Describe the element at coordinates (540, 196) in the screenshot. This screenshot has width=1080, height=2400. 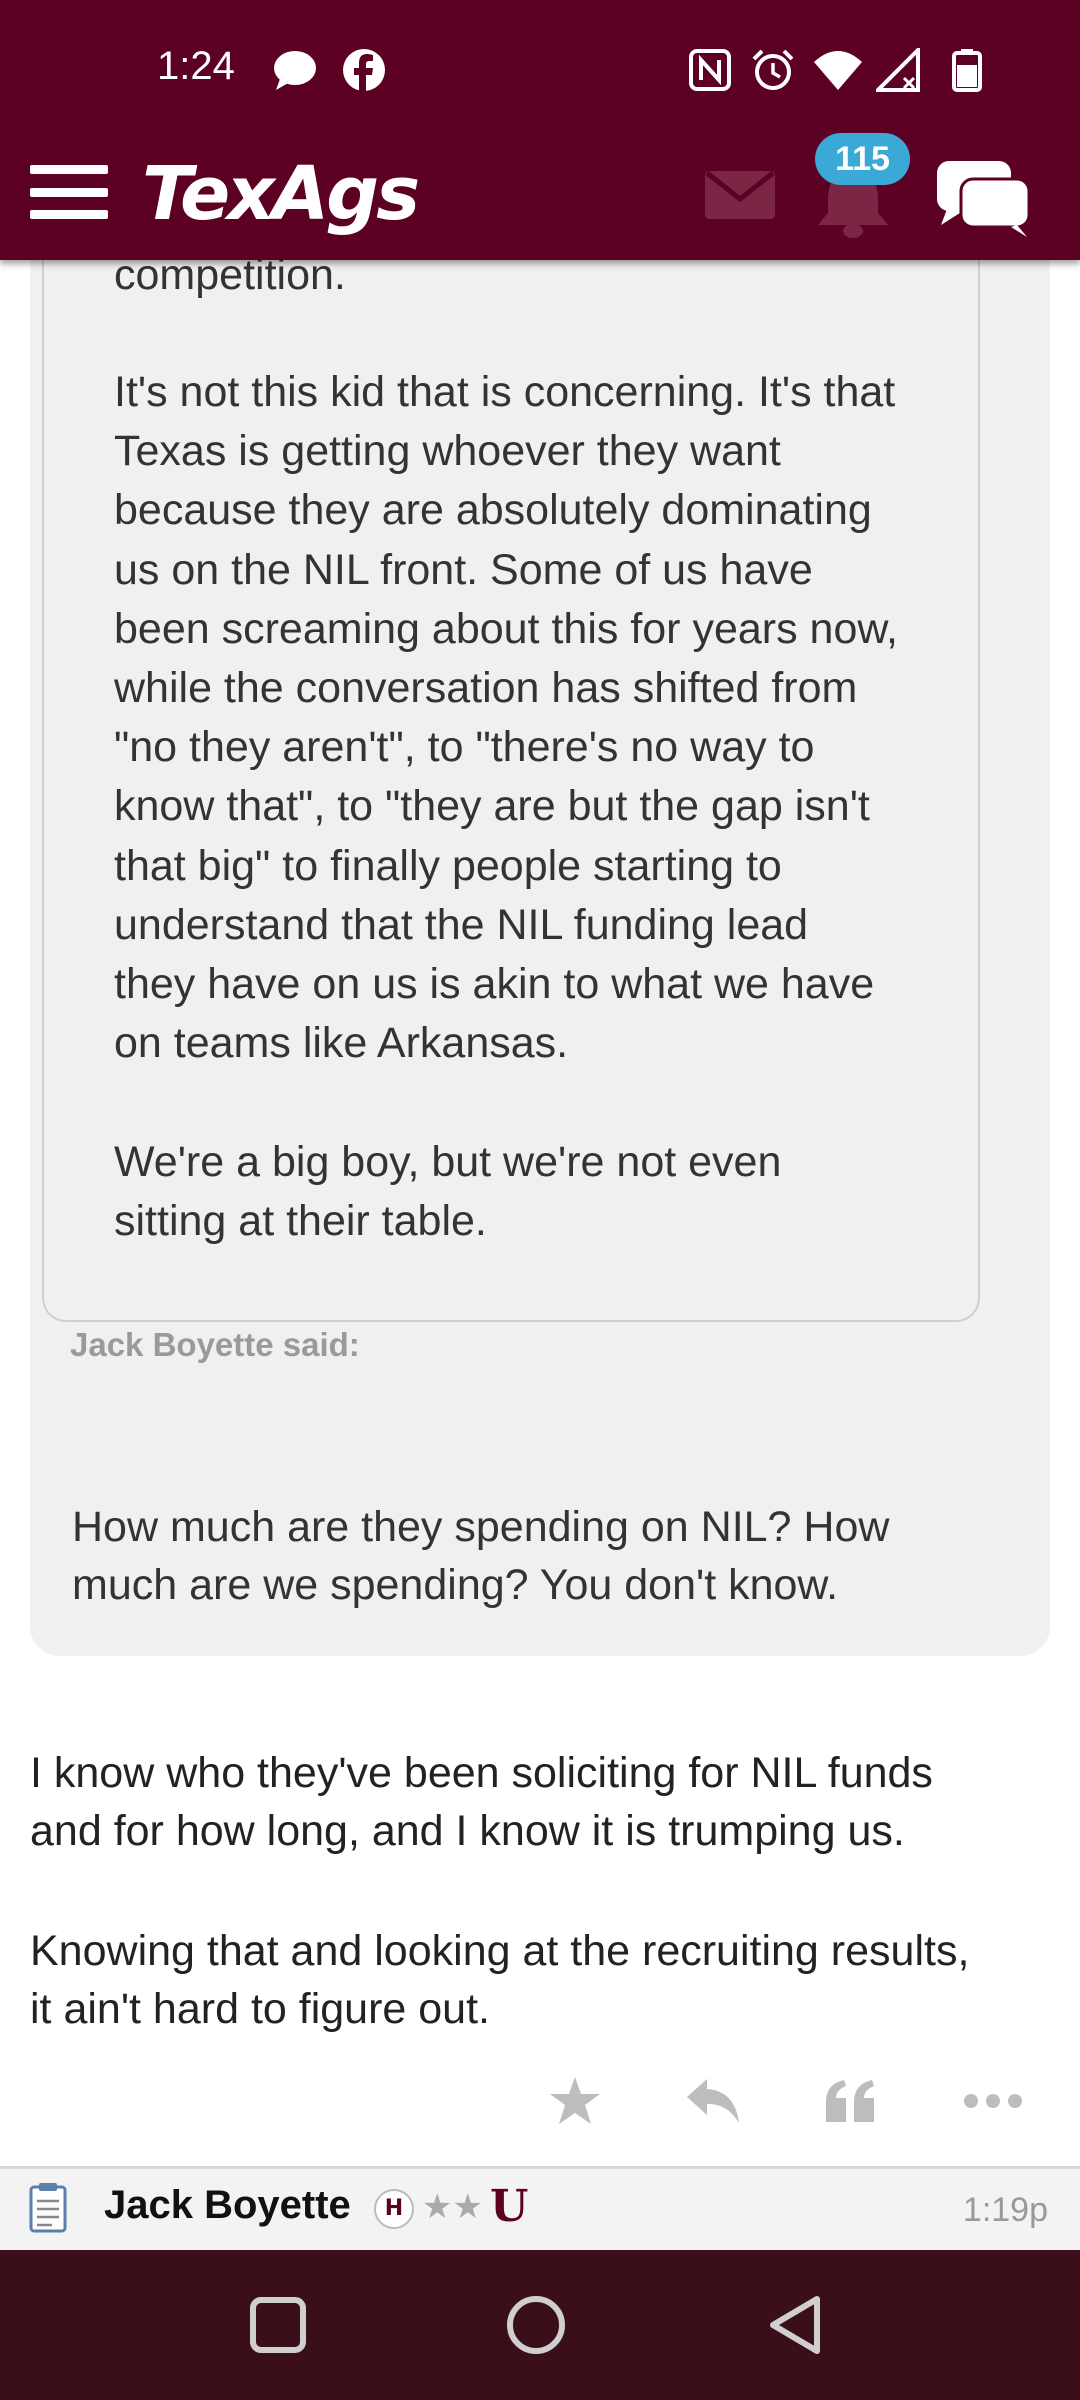
I see `app-header: TexAgs 115` at that location.